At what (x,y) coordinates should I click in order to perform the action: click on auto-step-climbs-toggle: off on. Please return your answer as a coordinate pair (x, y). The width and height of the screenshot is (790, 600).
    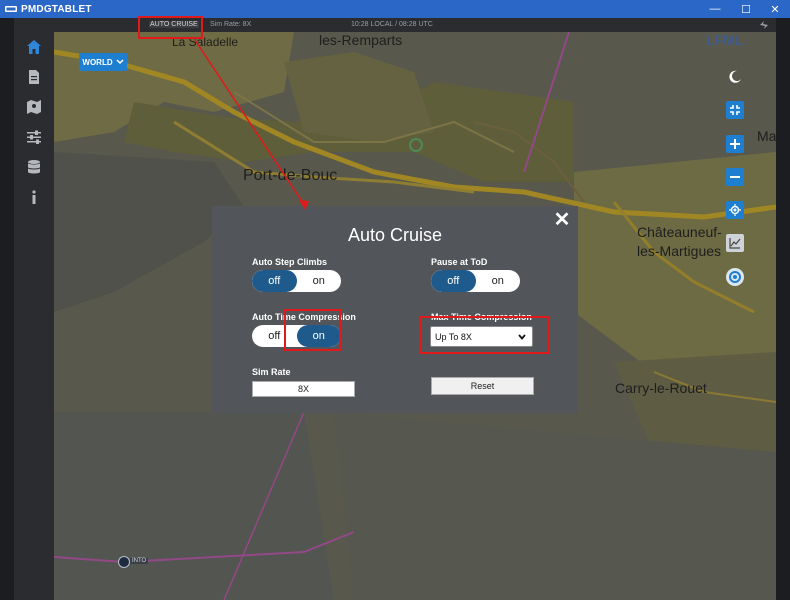
    Looking at the image, I should click on (296, 281).